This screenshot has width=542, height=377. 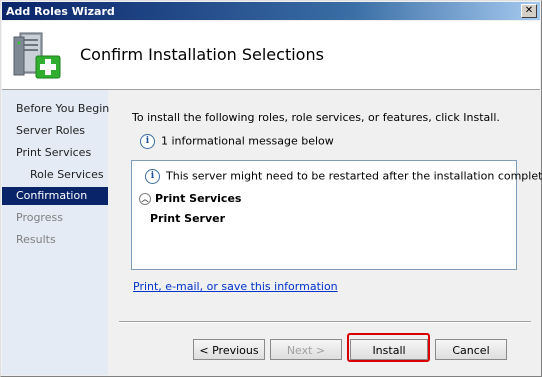 I want to click on nav-item-label: Print Services, so click(x=54, y=152).